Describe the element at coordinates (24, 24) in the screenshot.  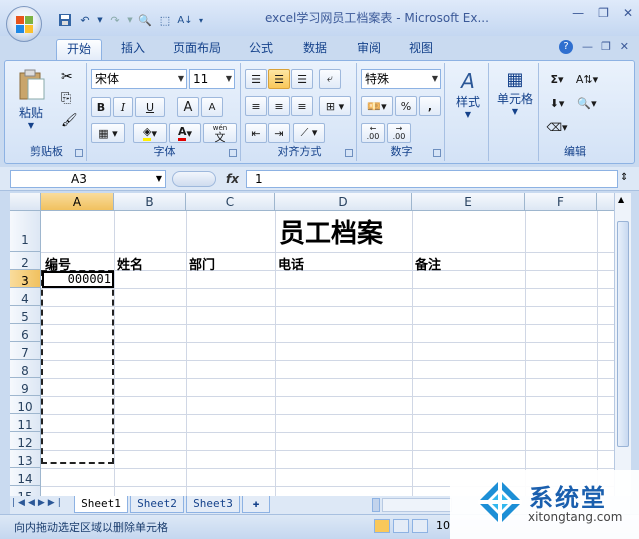
I see `office-button` at that location.